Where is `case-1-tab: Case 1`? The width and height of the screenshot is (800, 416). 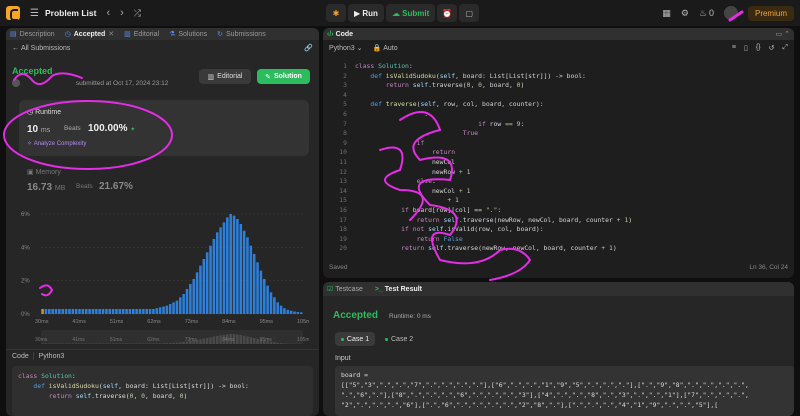 case-1-tab: Case 1 is located at coordinates (355, 339).